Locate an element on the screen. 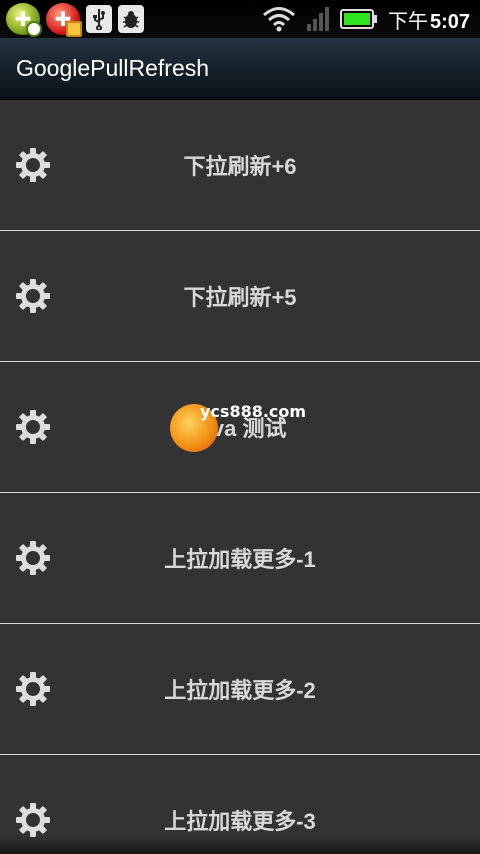  list-item-label: 上拉加载更多-3 is located at coordinates (240, 821).